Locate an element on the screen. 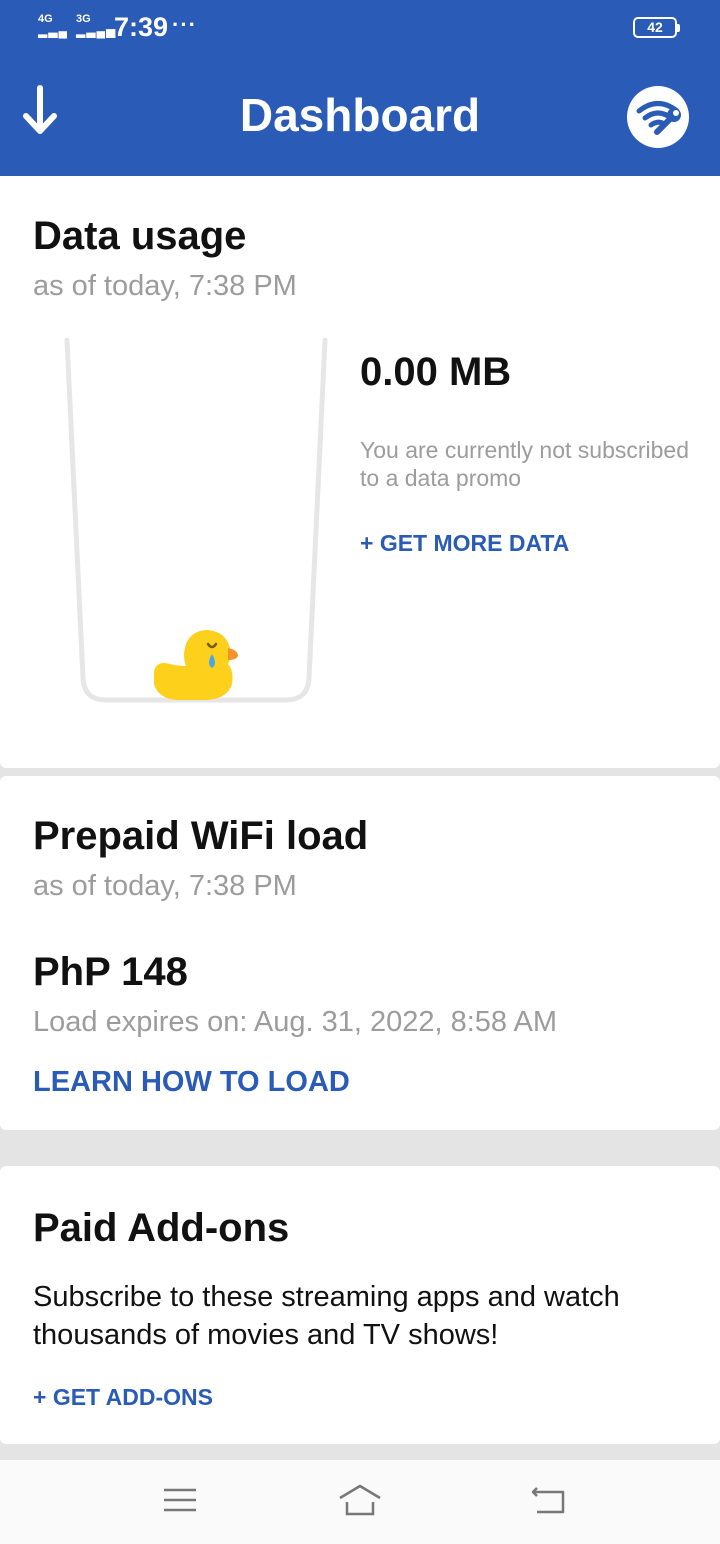 Image resolution: width=720 pixels, height=1544 pixels. wifi-load-title: Prepaid WiFi load is located at coordinates (201, 836).